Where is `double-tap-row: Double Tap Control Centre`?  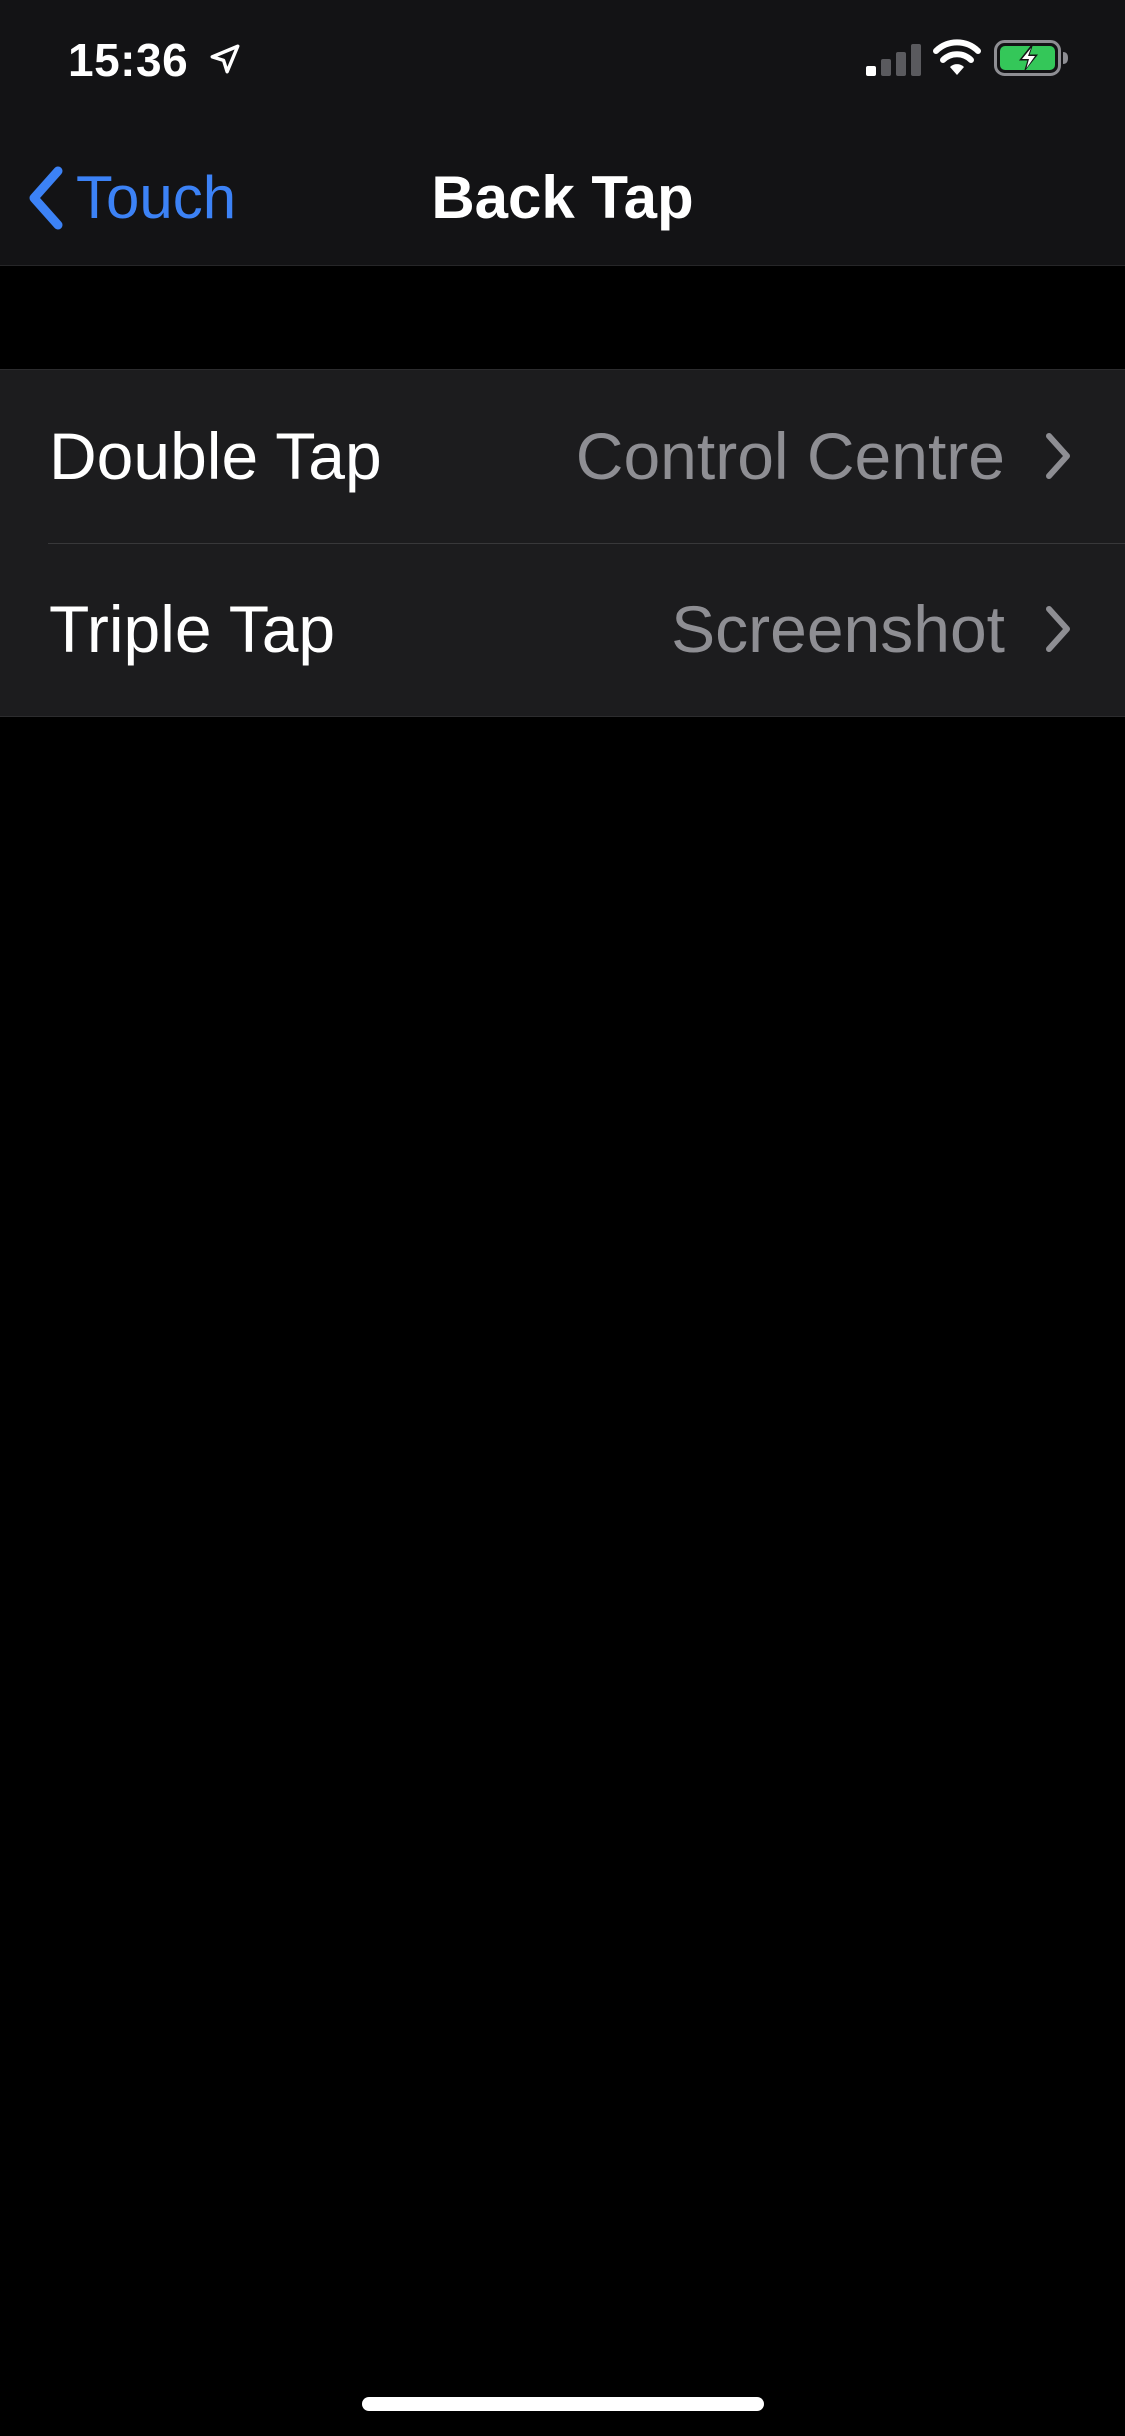 double-tap-row: Double Tap Control Centre is located at coordinates (562, 456).